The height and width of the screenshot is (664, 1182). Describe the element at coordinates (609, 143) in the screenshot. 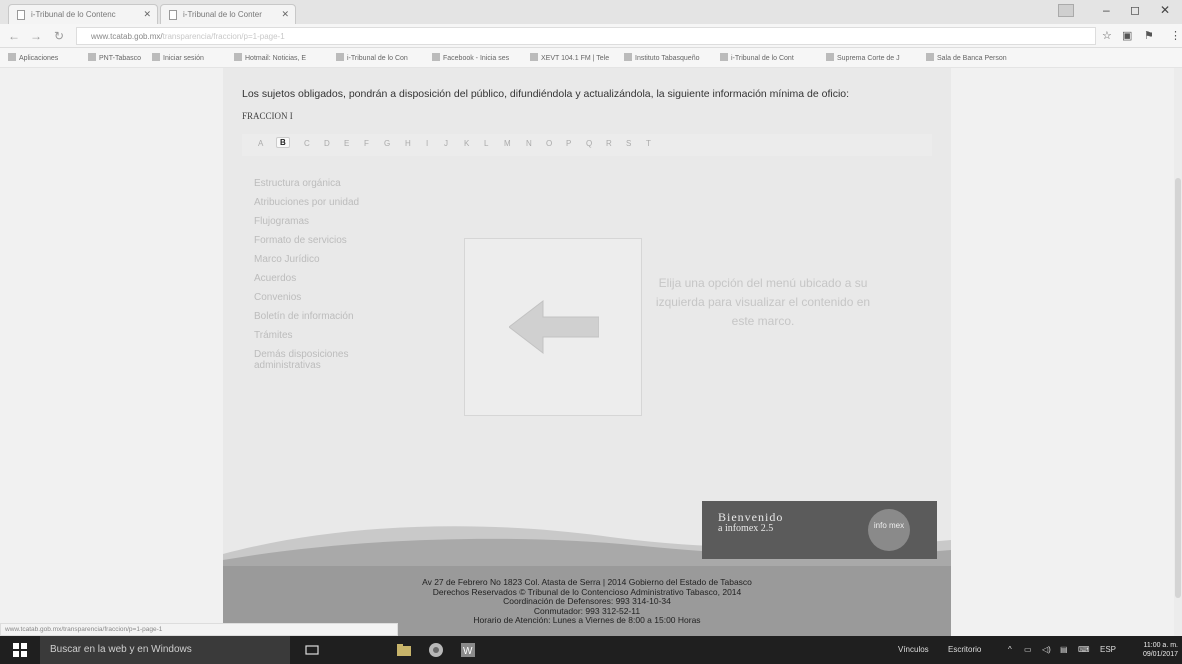

I see `letter-link-r: R` at that location.